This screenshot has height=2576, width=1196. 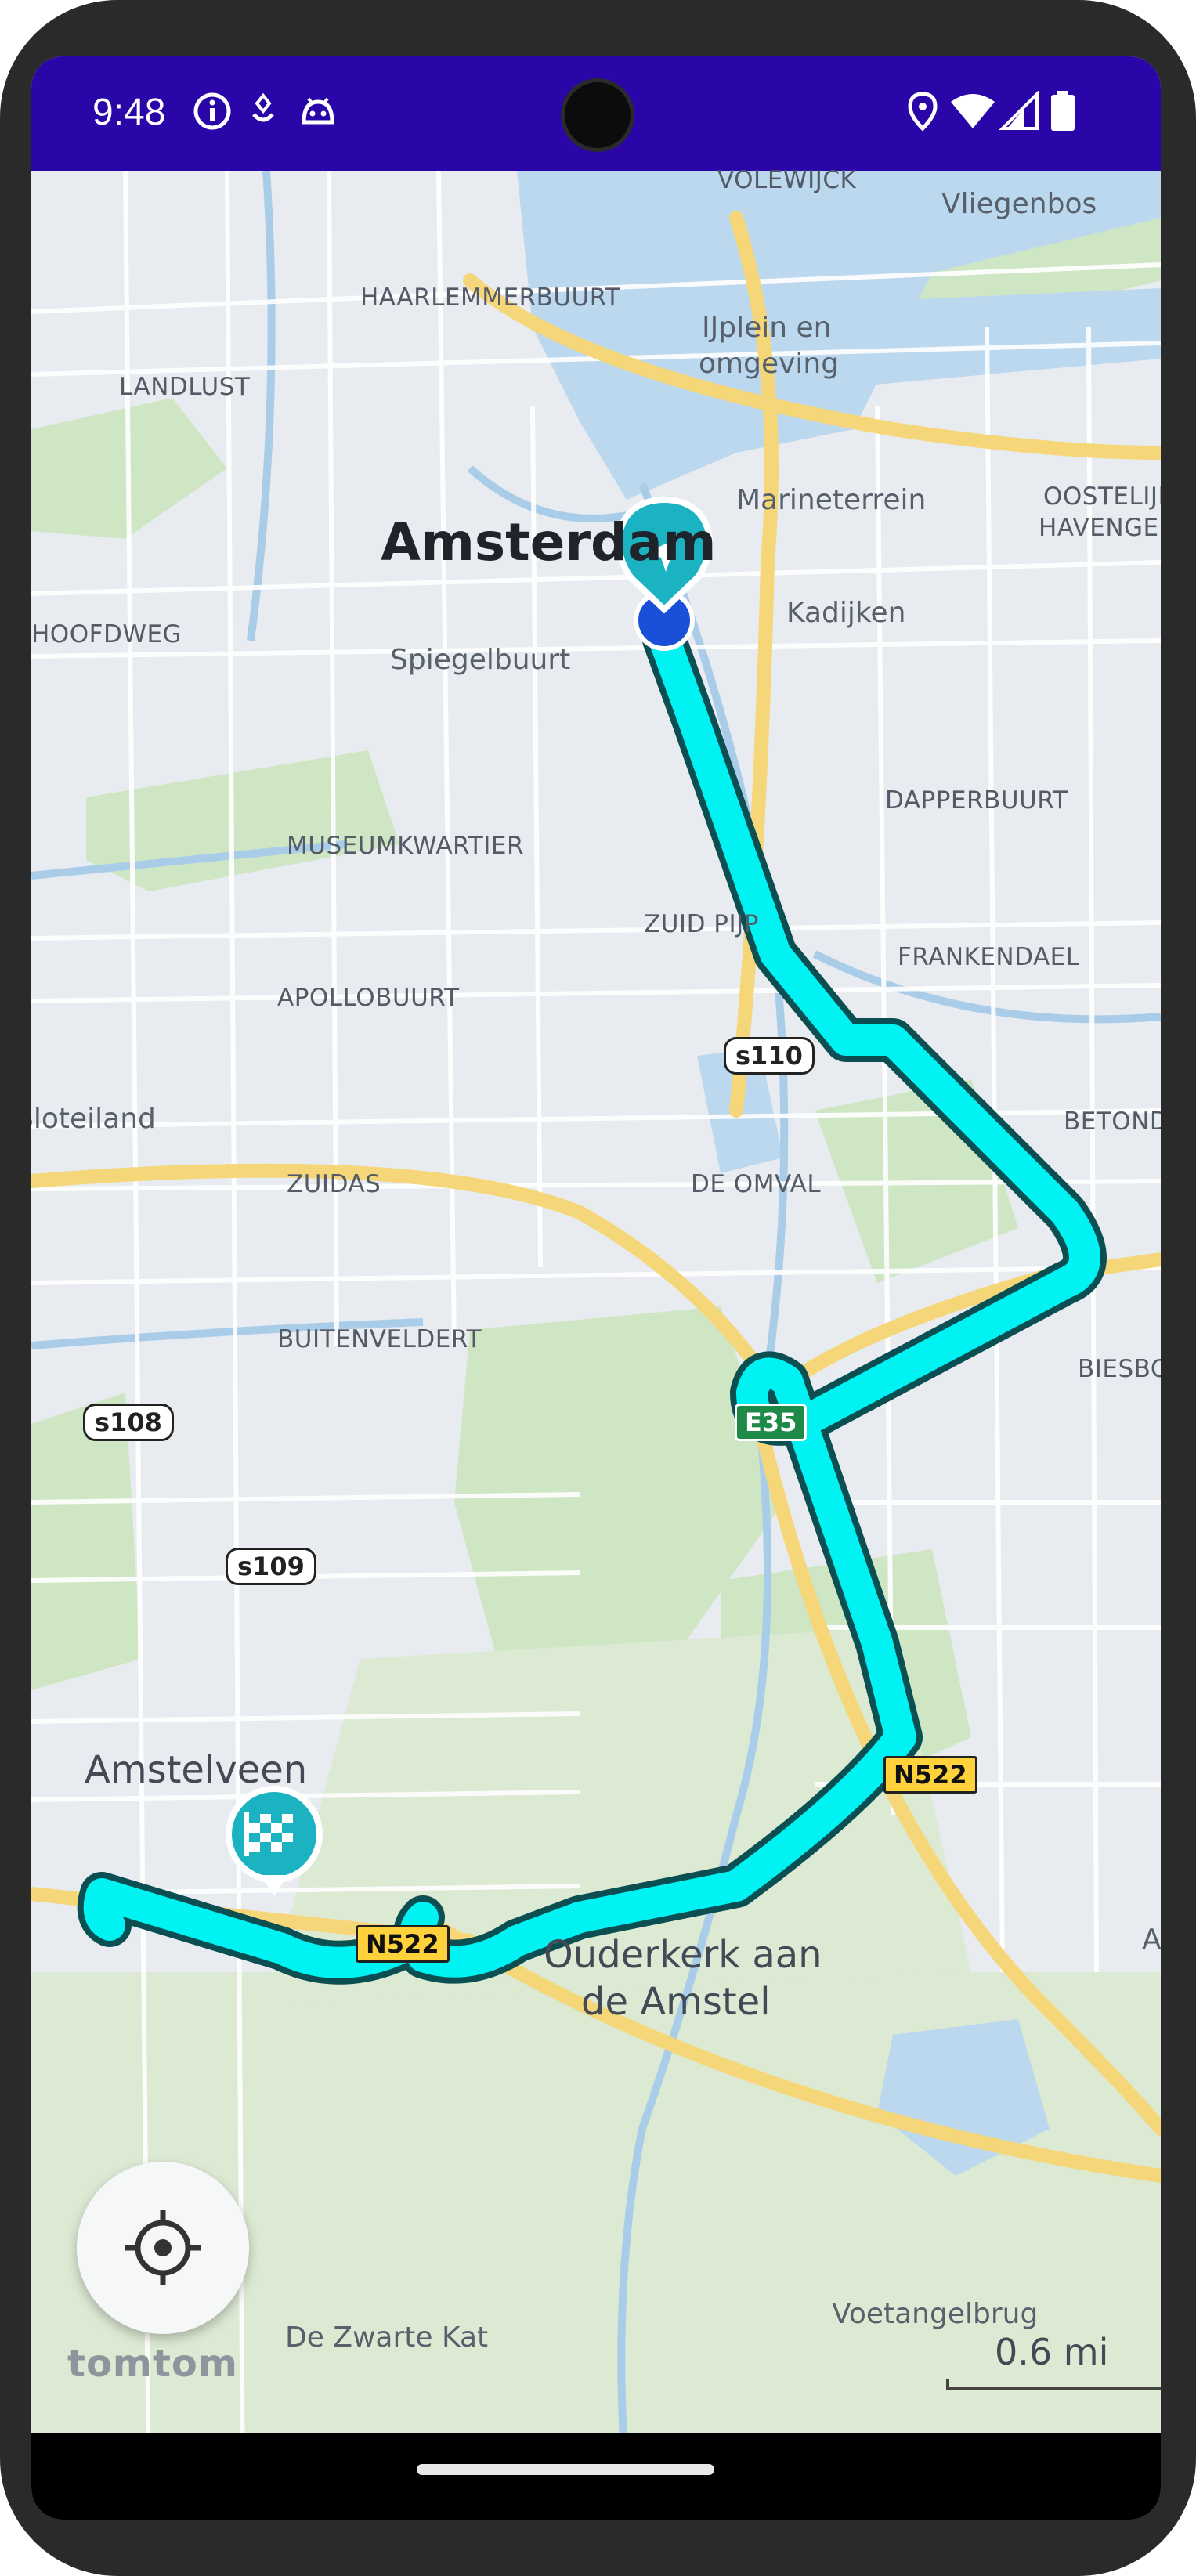 I want to click on label-kadijken: Kadijken, so click(x=846, y=613).